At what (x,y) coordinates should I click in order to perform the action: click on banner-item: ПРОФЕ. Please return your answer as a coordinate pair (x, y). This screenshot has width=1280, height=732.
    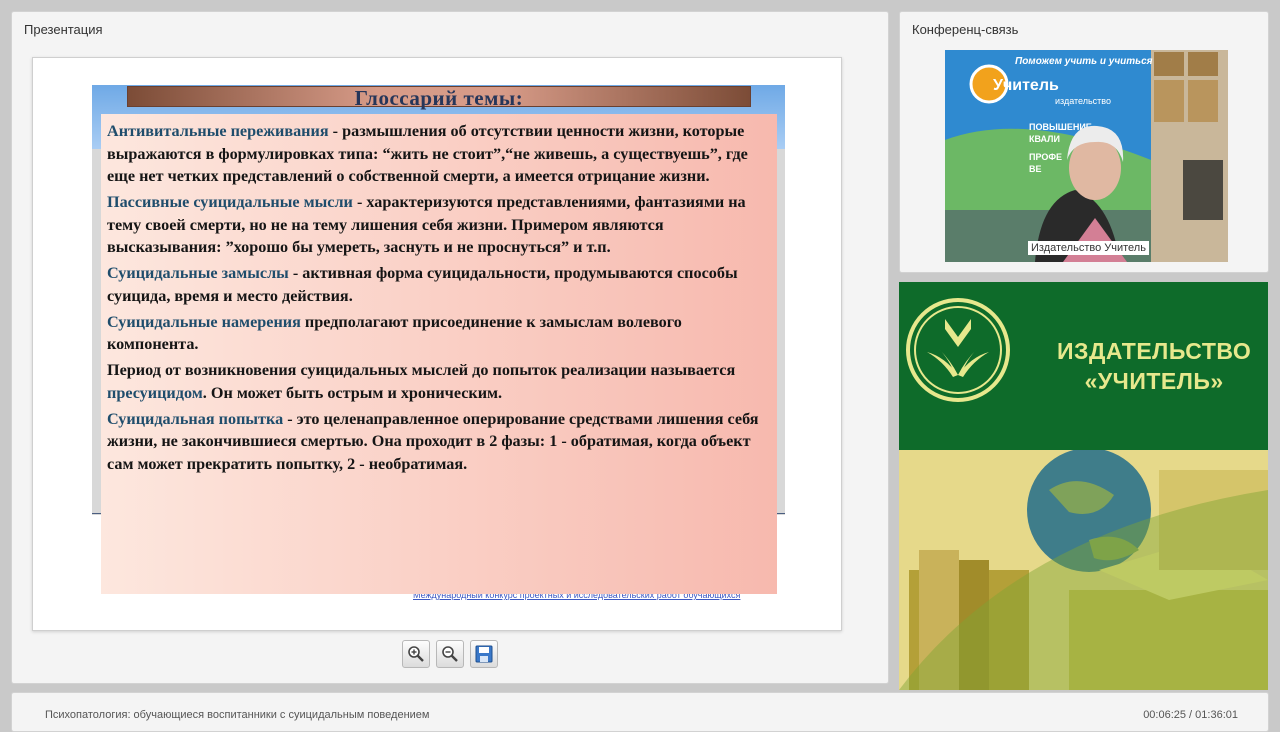
    Looking at the image, I should click on (1045, 157).